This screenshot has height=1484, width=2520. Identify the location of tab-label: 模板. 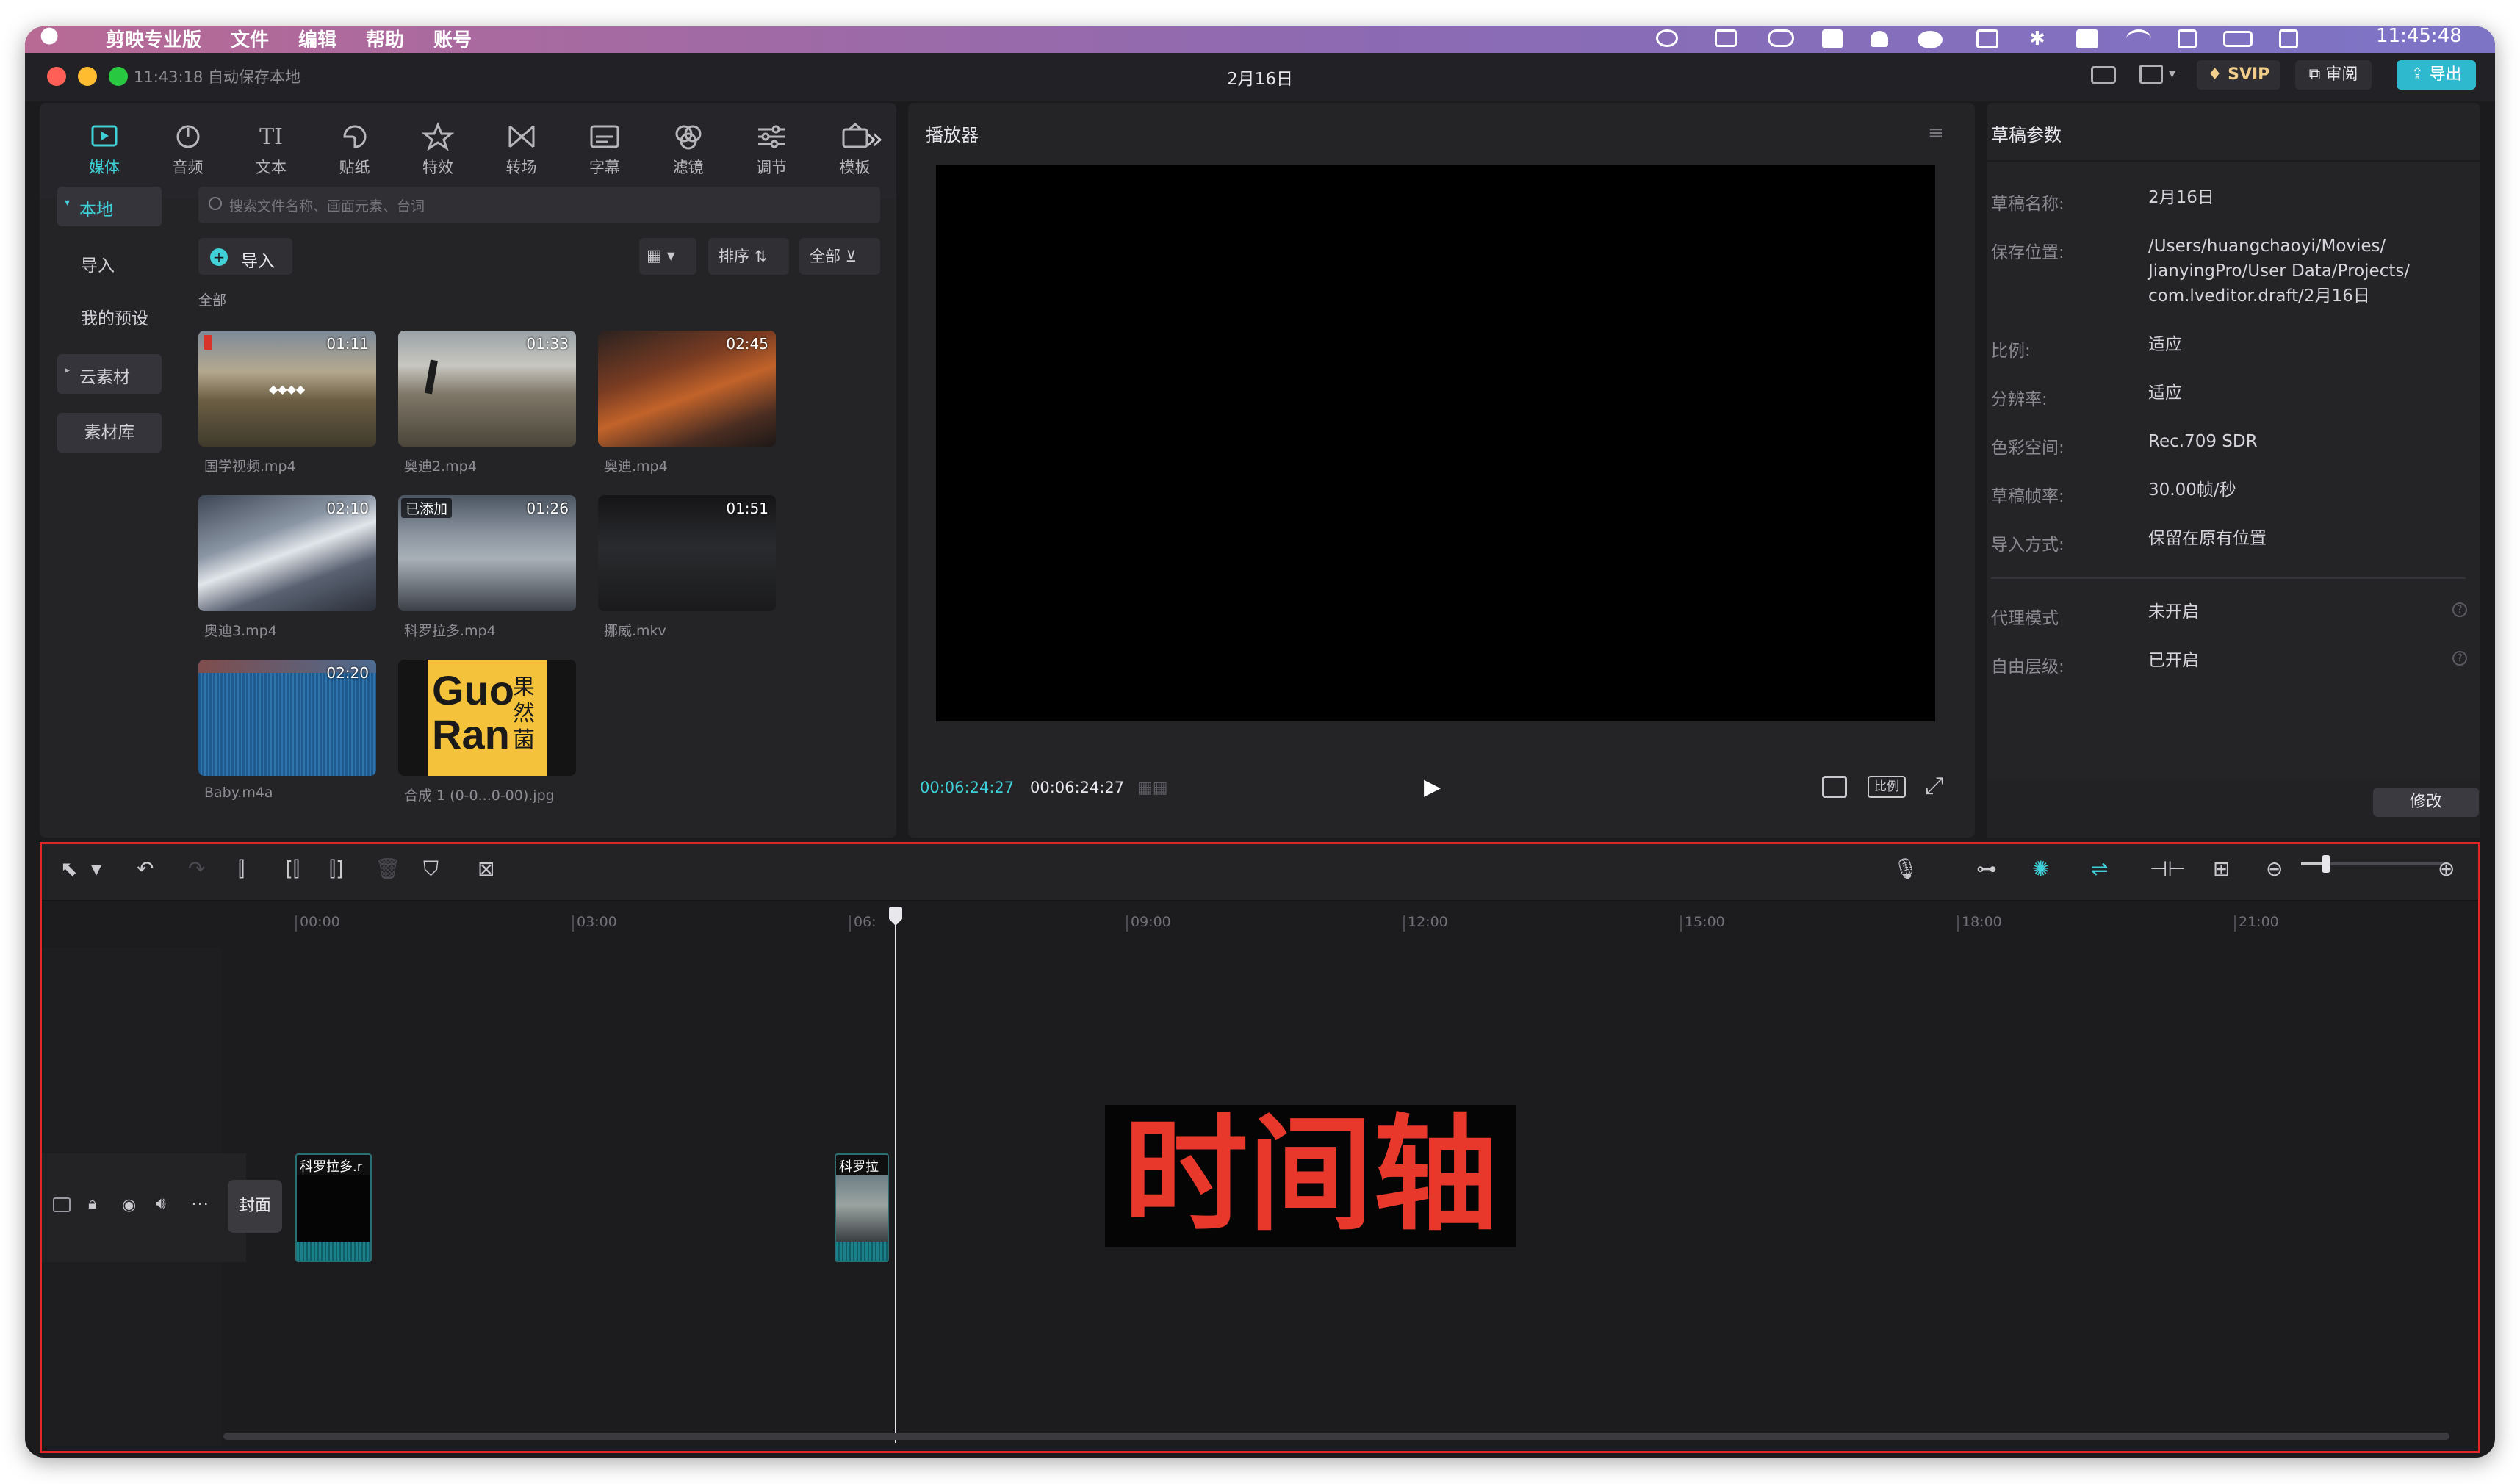
(855, 168).